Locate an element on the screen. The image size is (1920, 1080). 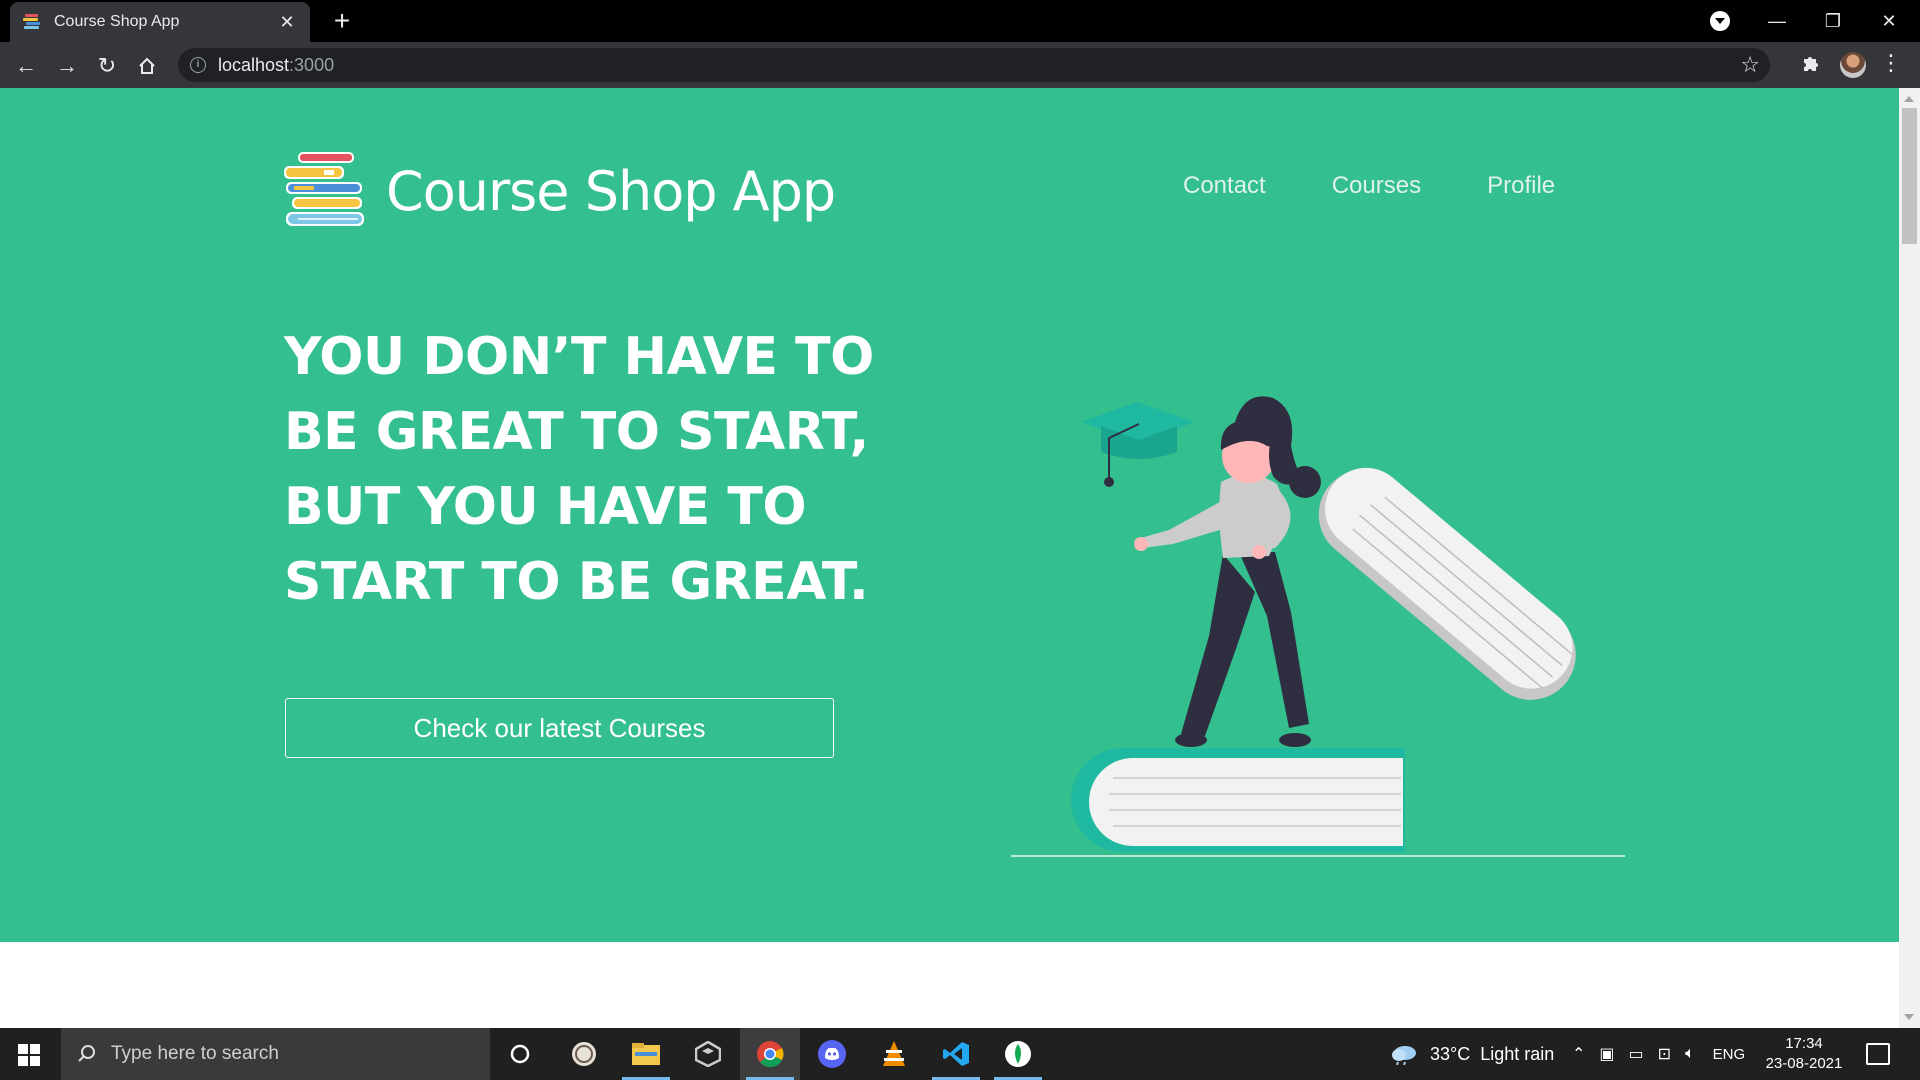
tab-title: Course Shop App is located at coordinates (117, 21).